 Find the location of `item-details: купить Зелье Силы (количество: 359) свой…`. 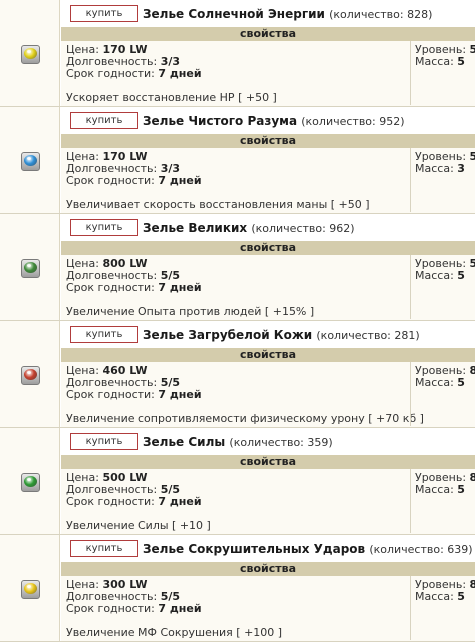

item-details: купить Зелье Силы (количество: 359) свой… is located at coordinates (268, 481).